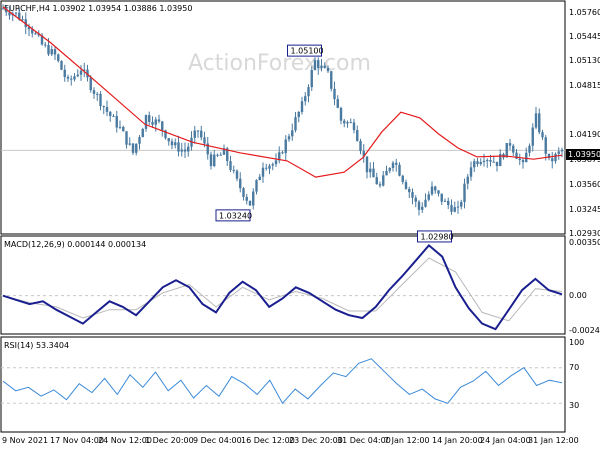  Describe the element at coordinates (584, 330) in the screenshot. I see `macd-tick: -0.002438` at that location.